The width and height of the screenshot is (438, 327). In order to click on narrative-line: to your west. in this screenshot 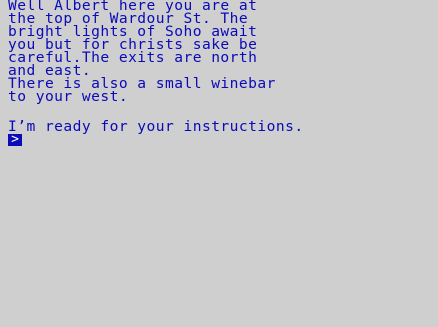, I will do `click(68, 96)`.